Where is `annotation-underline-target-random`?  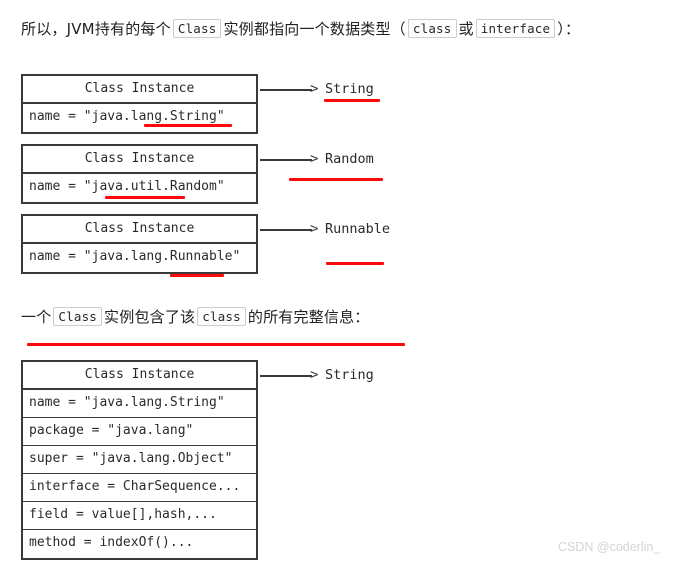
annotation-underline-target-random is located at coordinates (336, 179).